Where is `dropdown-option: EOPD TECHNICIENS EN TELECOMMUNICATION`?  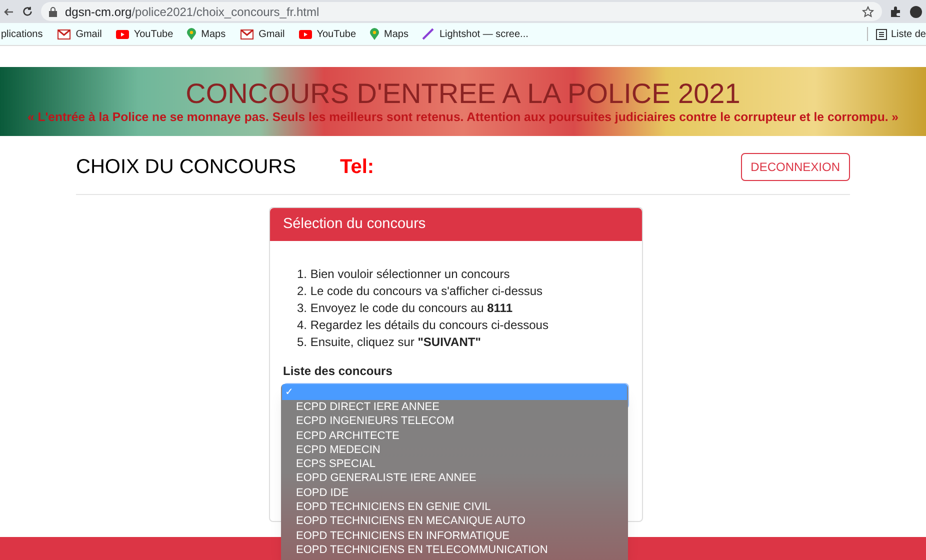 dropdown-option: EOPD TECHNICIENS EN TELECOMMUNICATION is located at coordinates (454, 550).